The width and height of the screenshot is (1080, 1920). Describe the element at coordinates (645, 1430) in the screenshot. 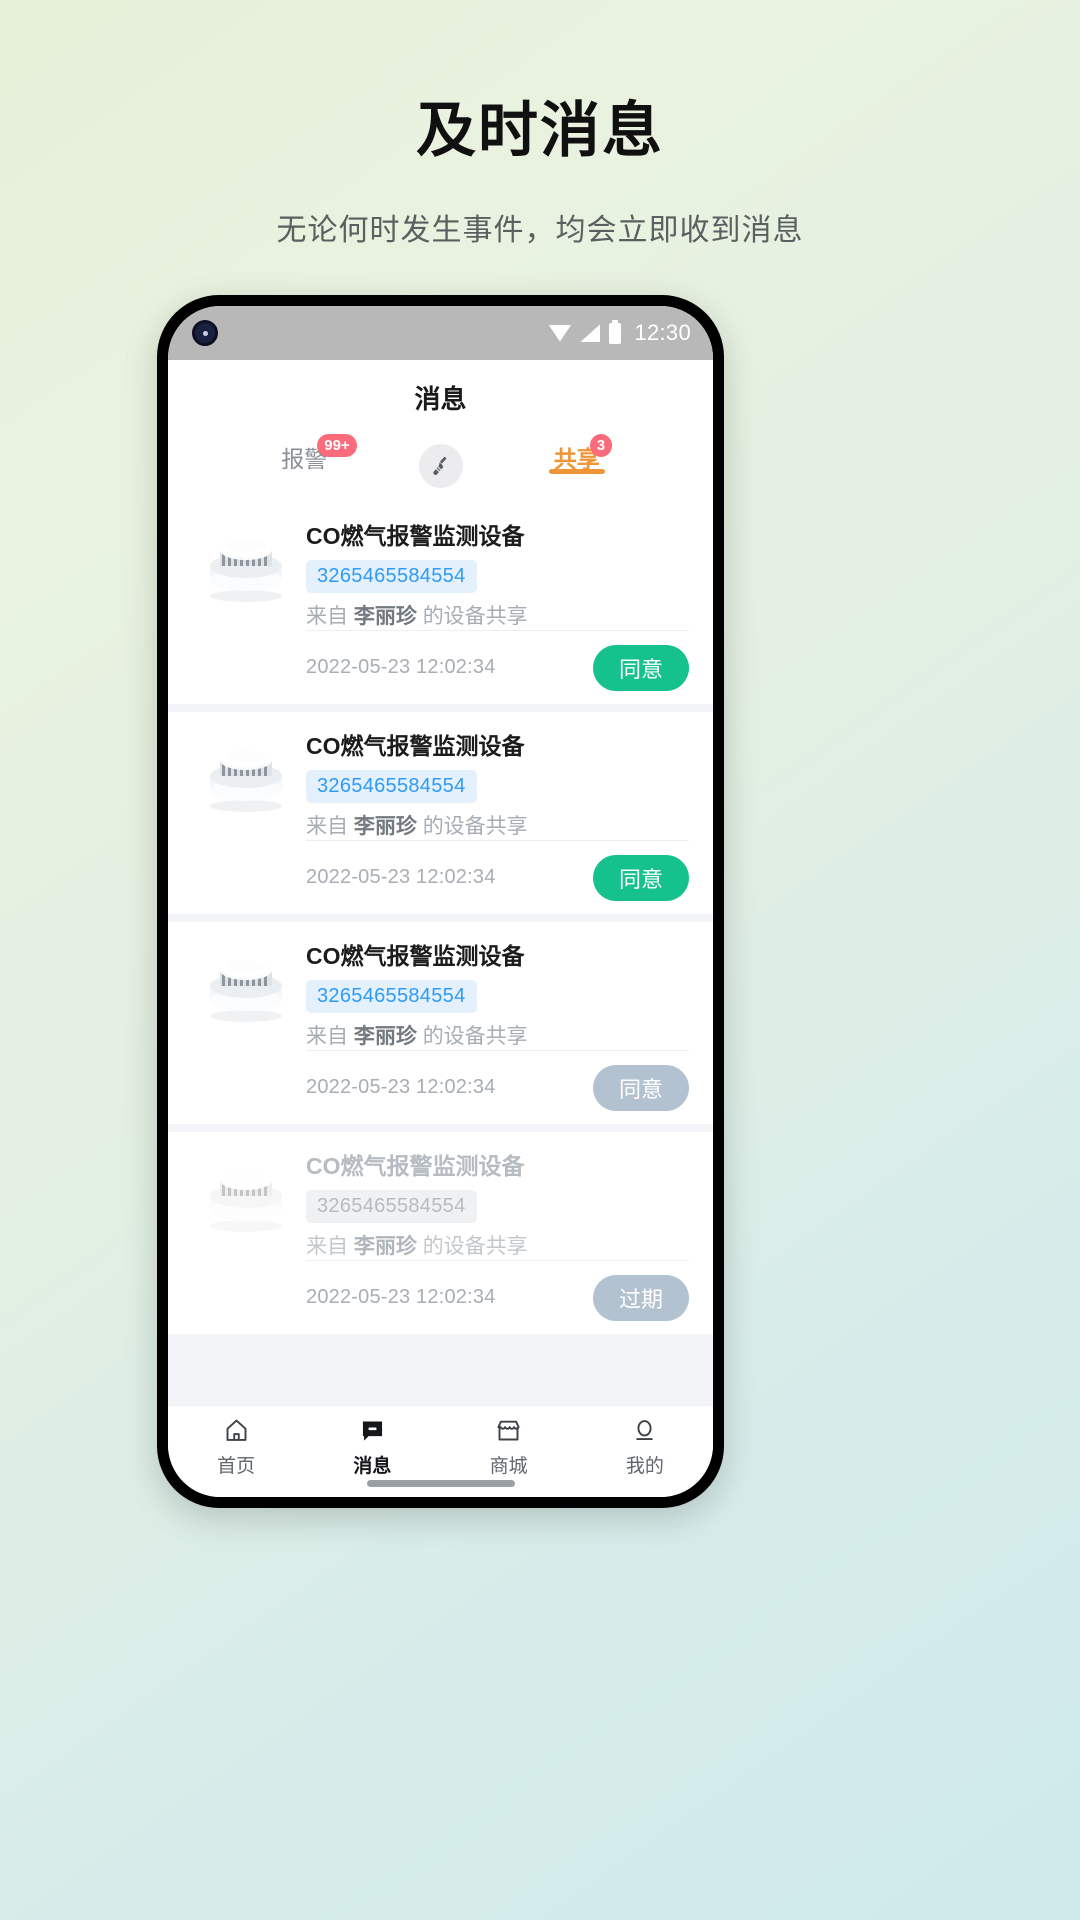

I see `person-icon` at that location.